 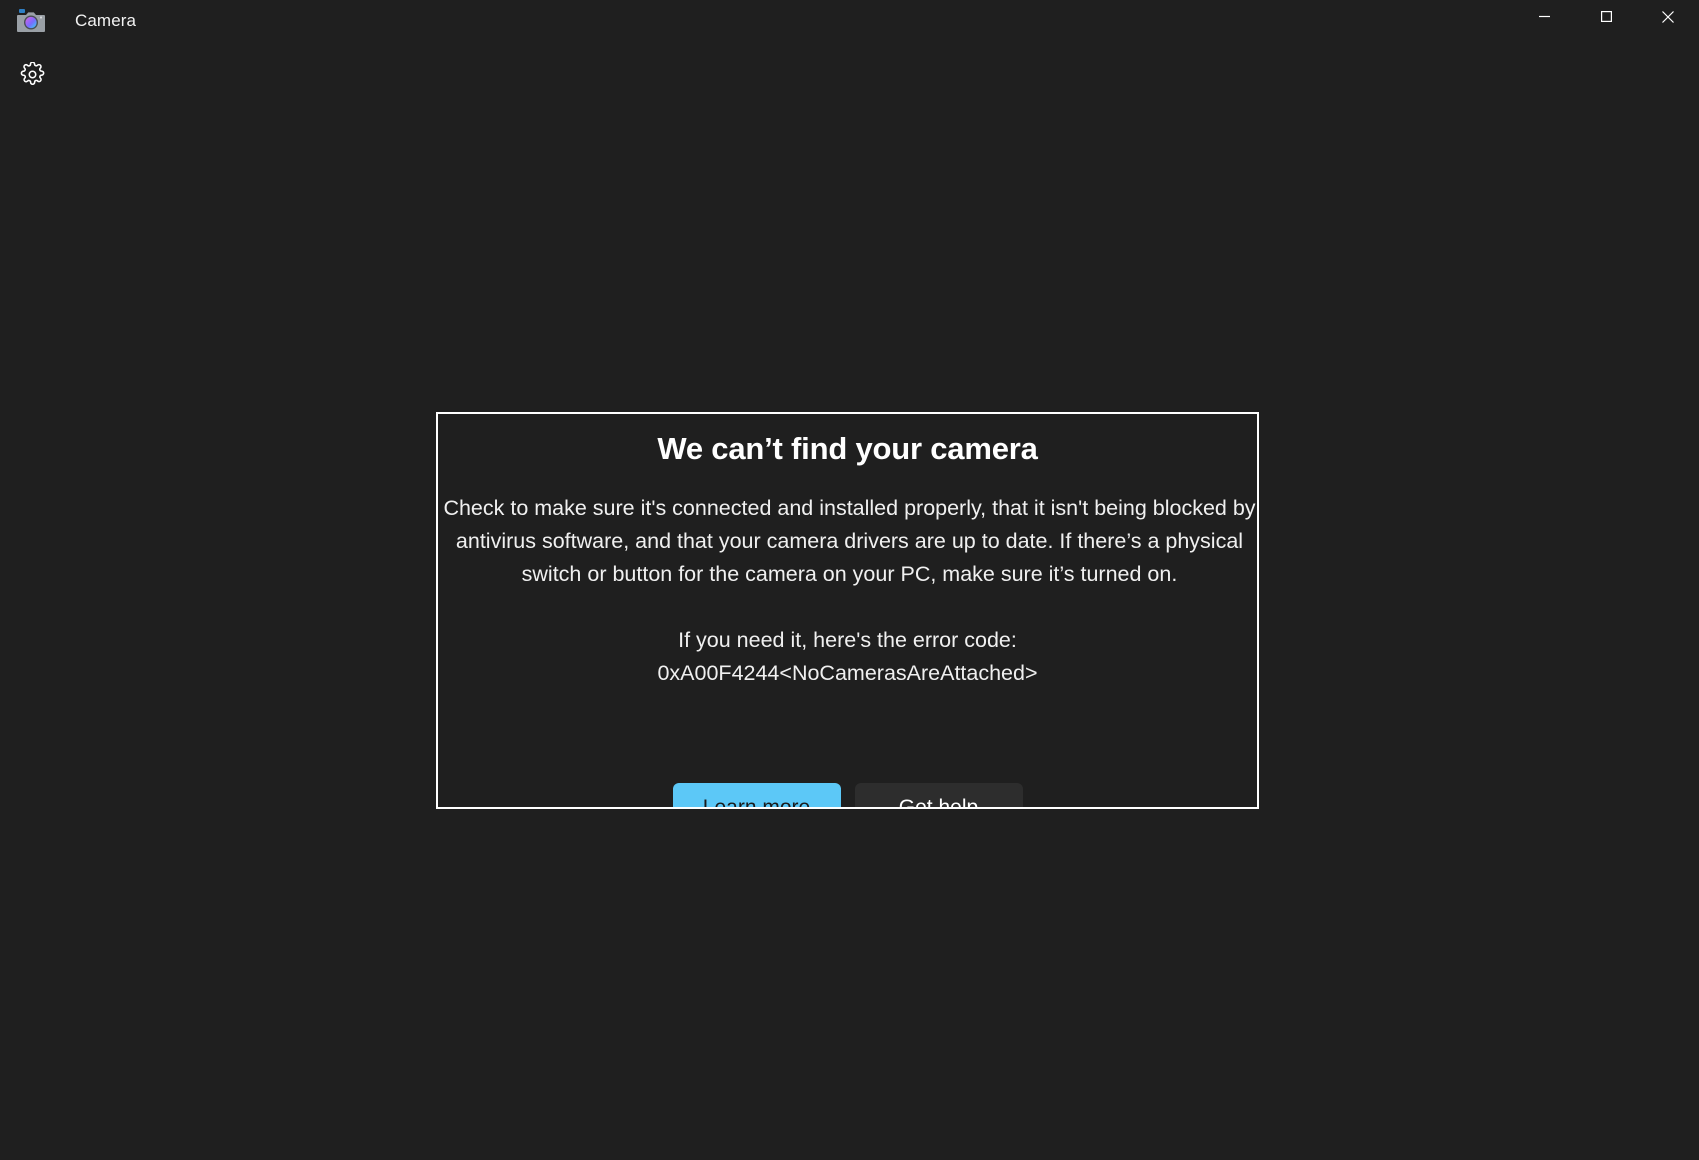 What do you see at coordinates (756, 795) in the screenshot?
I see `learn-more-button: Learn more` at bounding box center [756, 795].